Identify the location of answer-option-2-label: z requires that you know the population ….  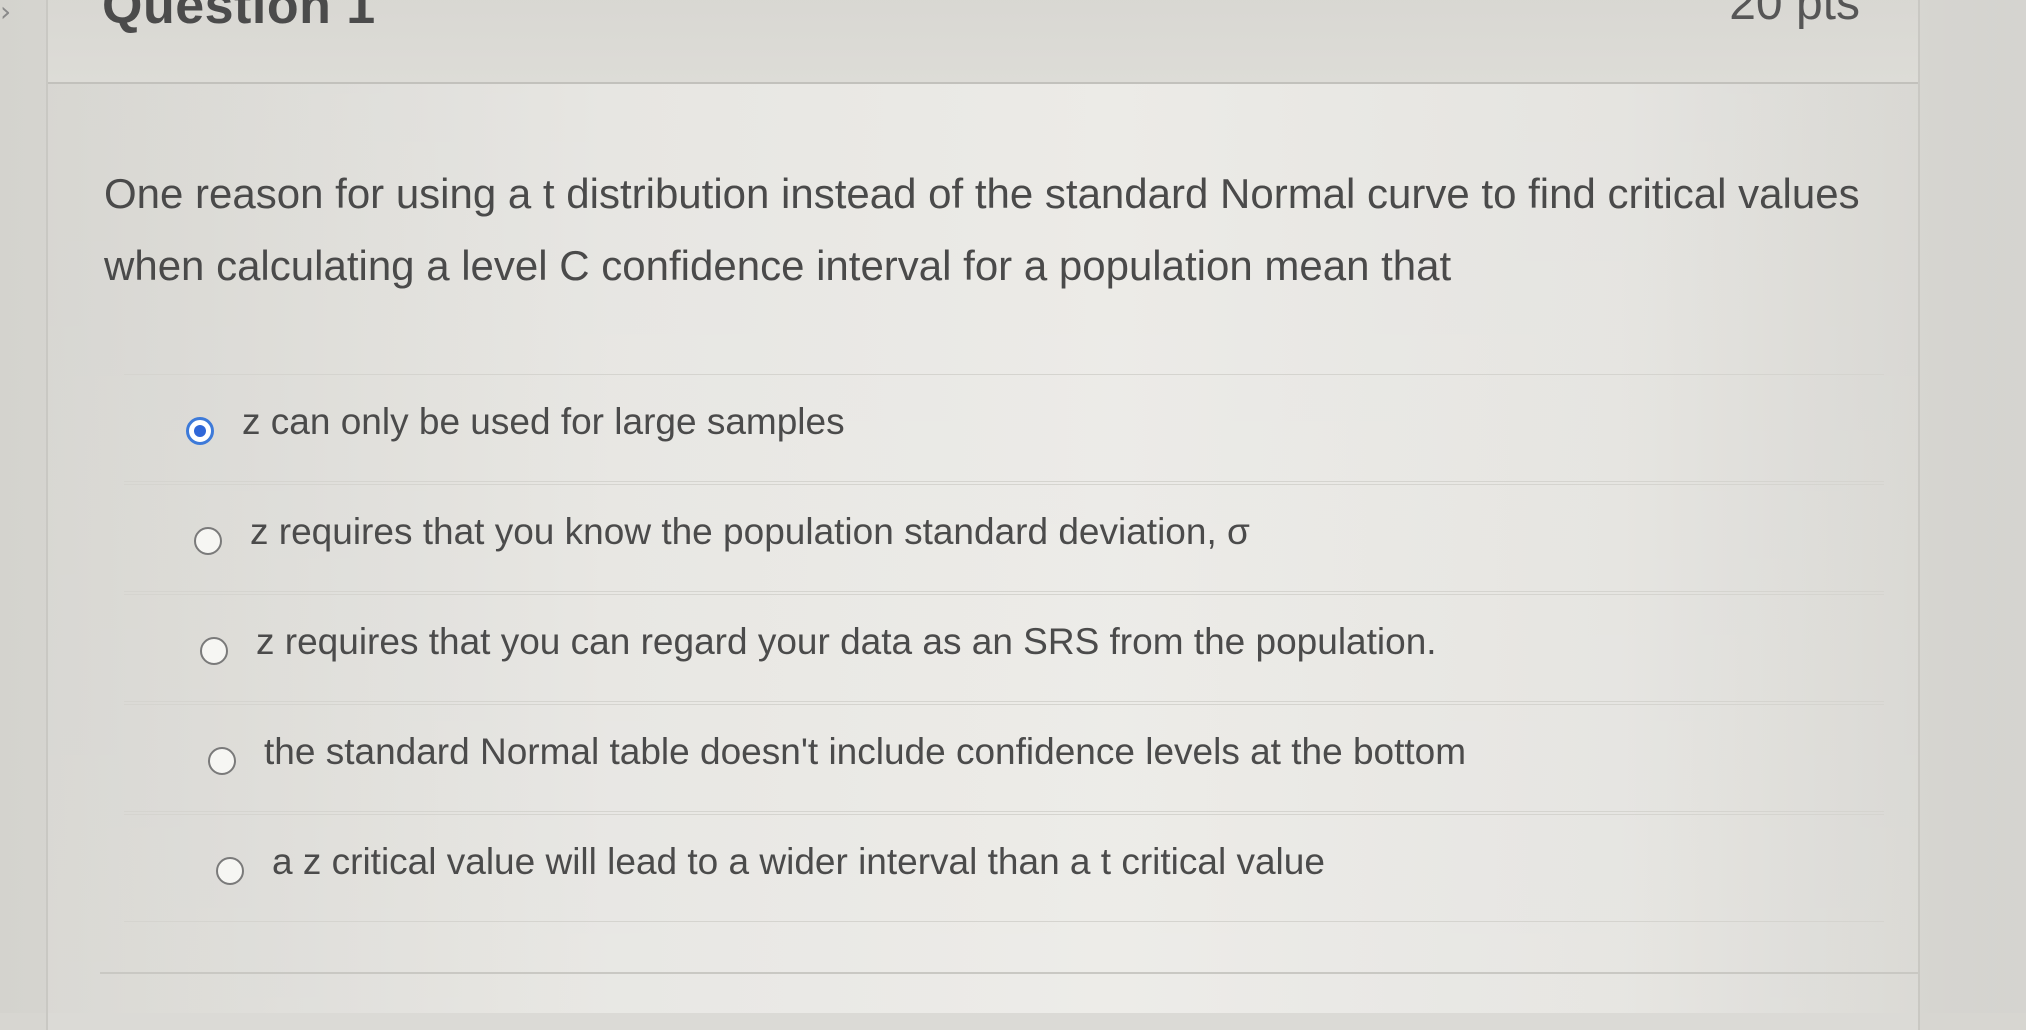
(750, 531).